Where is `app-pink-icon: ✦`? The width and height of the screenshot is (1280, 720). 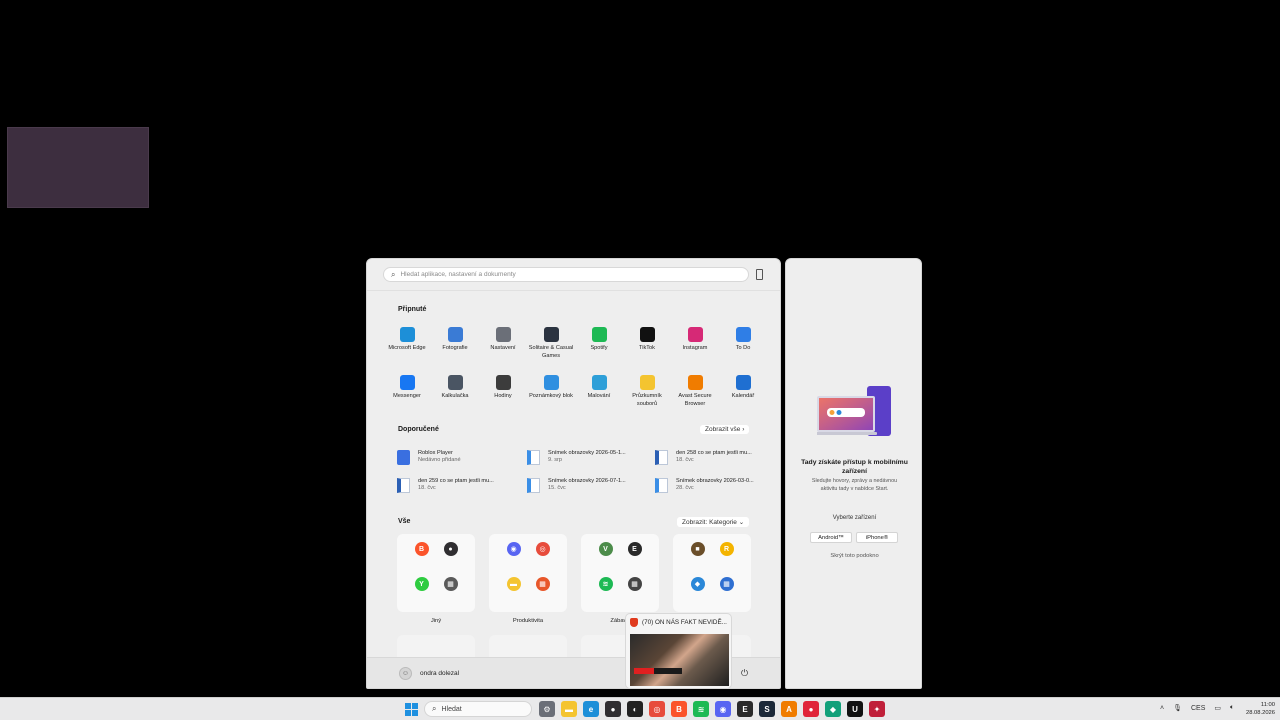
app-pink-icon: ✦ is located at coordinates (877, 709).